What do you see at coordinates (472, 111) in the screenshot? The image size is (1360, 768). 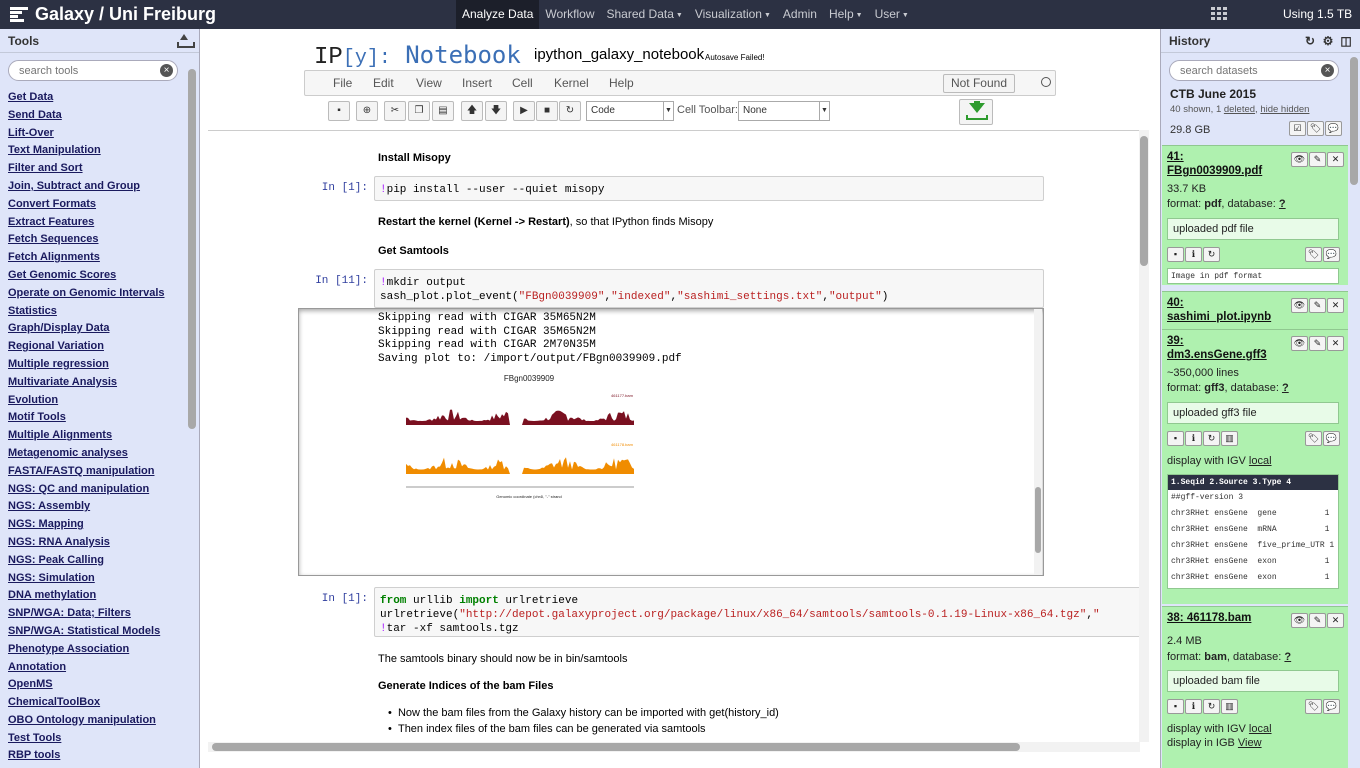 I see `move-up-button: 🡅` at bounding box center [472, 111].